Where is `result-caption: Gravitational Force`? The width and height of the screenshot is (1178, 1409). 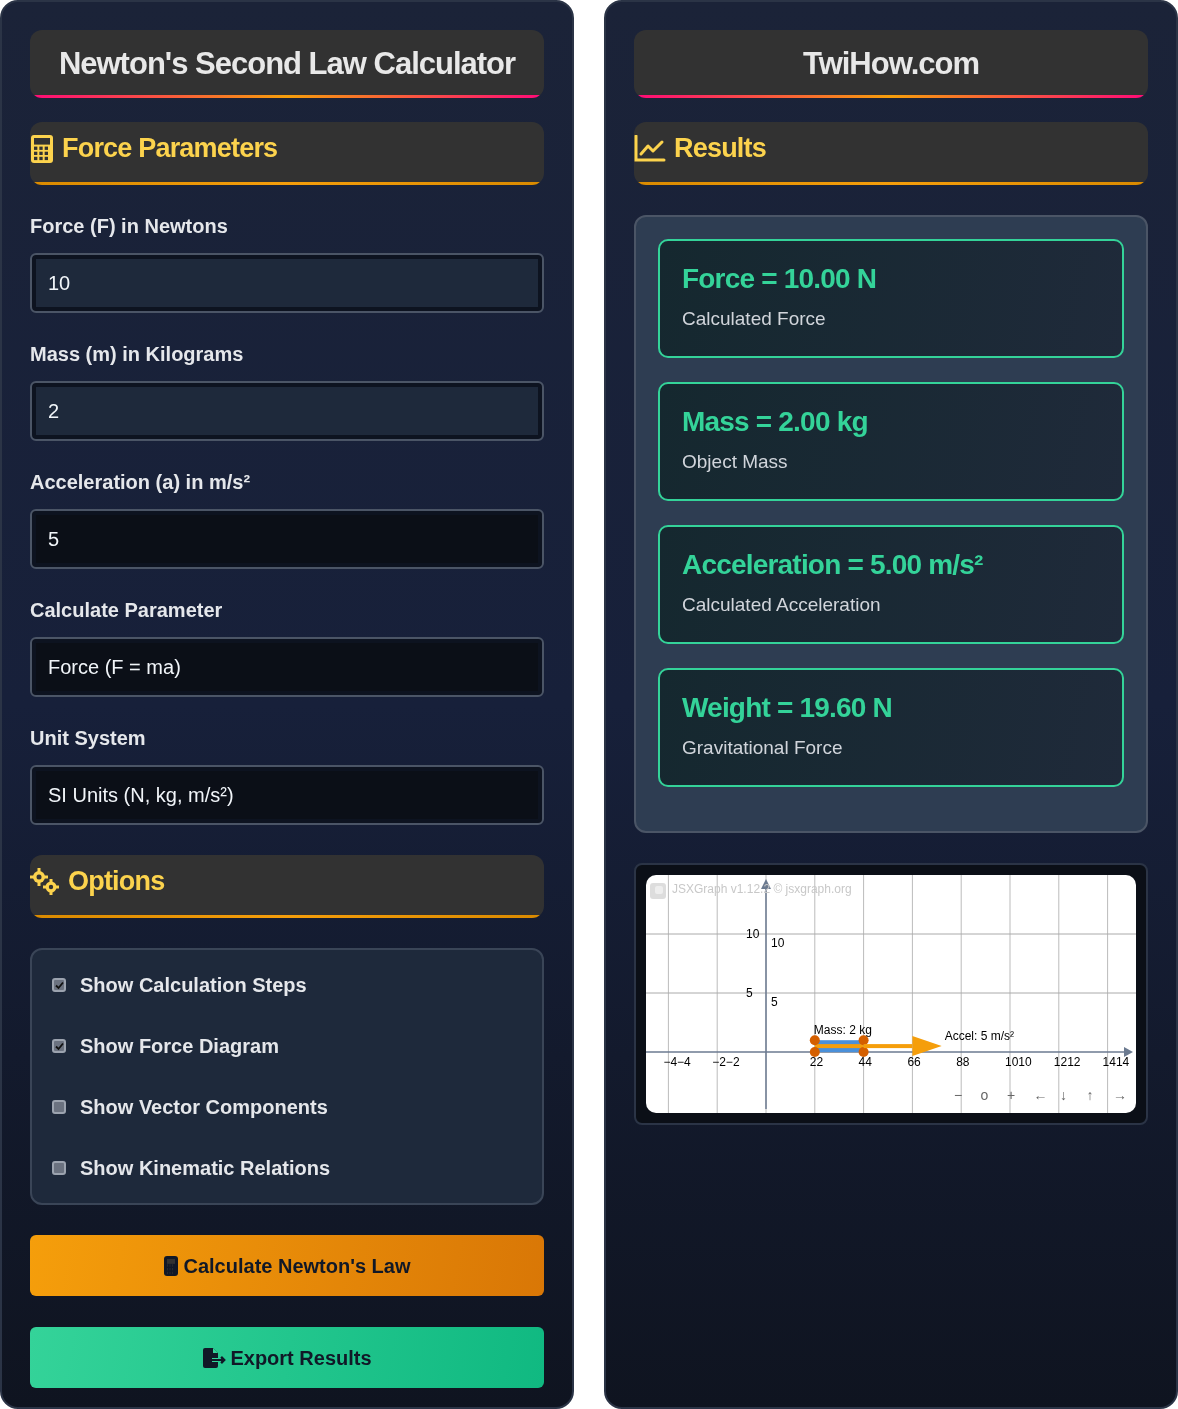 result-caption: Gravitational Force is located at coordinates (763, 747).